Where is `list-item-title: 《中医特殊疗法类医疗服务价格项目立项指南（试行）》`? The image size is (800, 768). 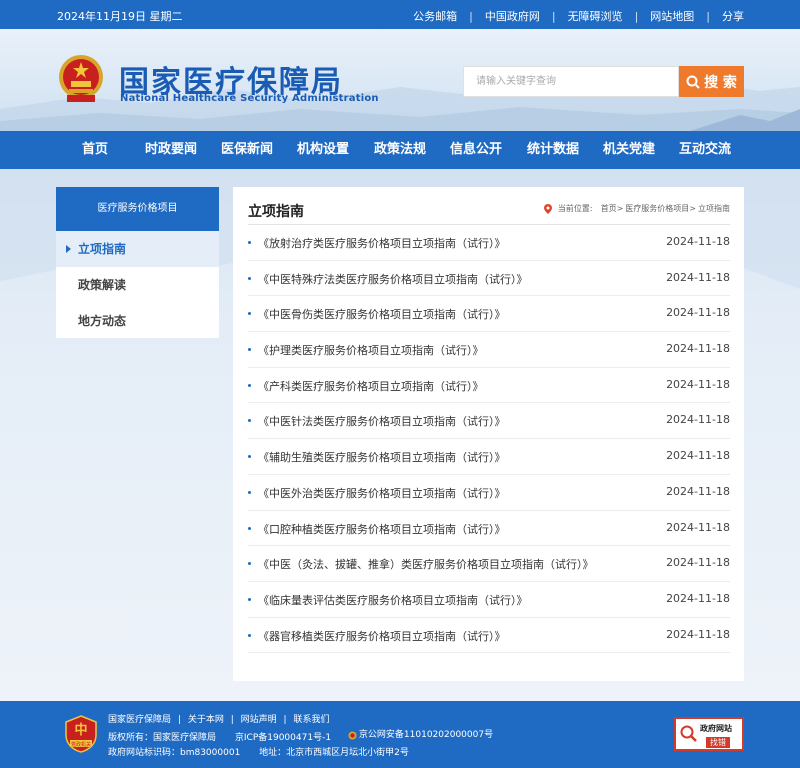
list-item-title: 《中医特殊疗法类医疗服务价格项目立项指南（试行）》 is located at coordinates (393, 279).